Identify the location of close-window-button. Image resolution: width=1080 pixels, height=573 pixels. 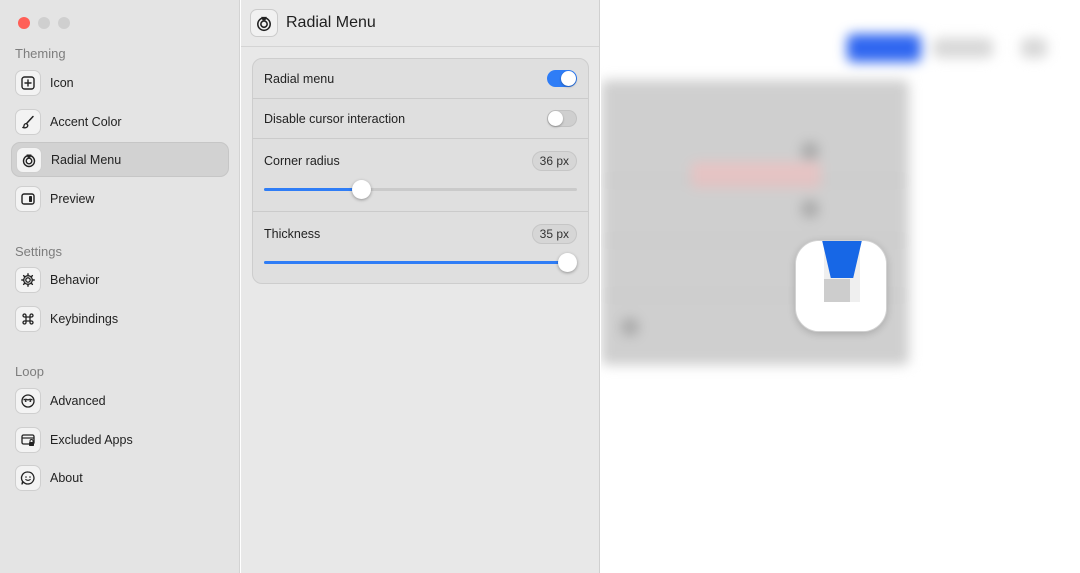
(24, 23).